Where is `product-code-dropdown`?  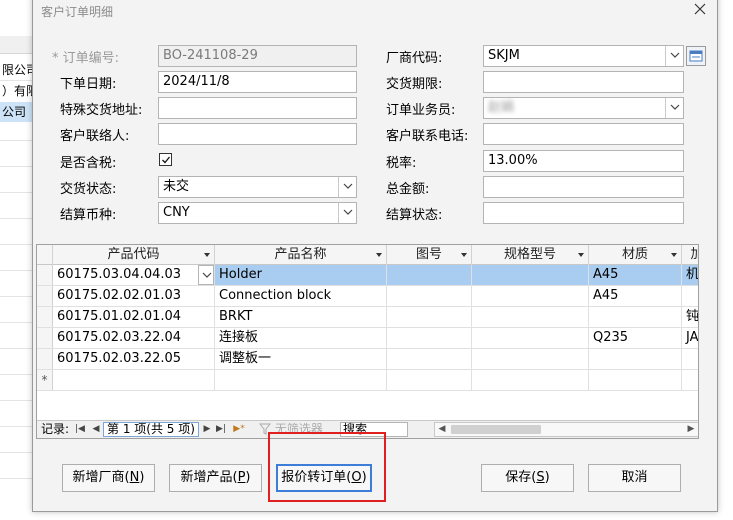
product-code-dropdown is located at coordinates (206, 275).